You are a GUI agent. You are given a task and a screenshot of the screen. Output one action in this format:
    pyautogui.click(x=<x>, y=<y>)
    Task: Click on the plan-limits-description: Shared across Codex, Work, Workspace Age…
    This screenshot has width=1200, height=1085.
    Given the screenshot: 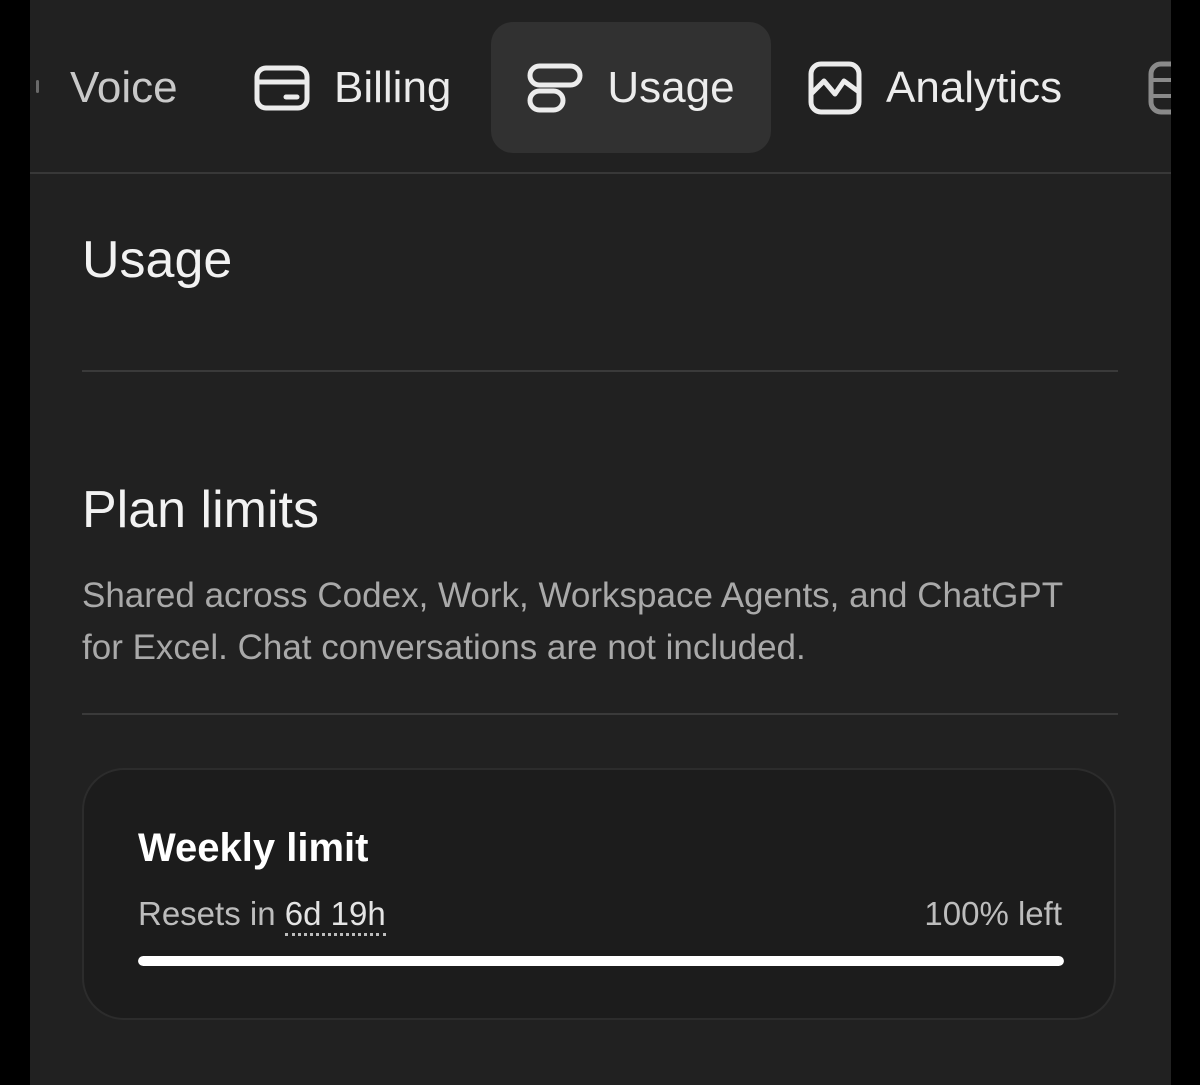 What is the action you would take?
    pyautogui.click(x=572, y=621)
    